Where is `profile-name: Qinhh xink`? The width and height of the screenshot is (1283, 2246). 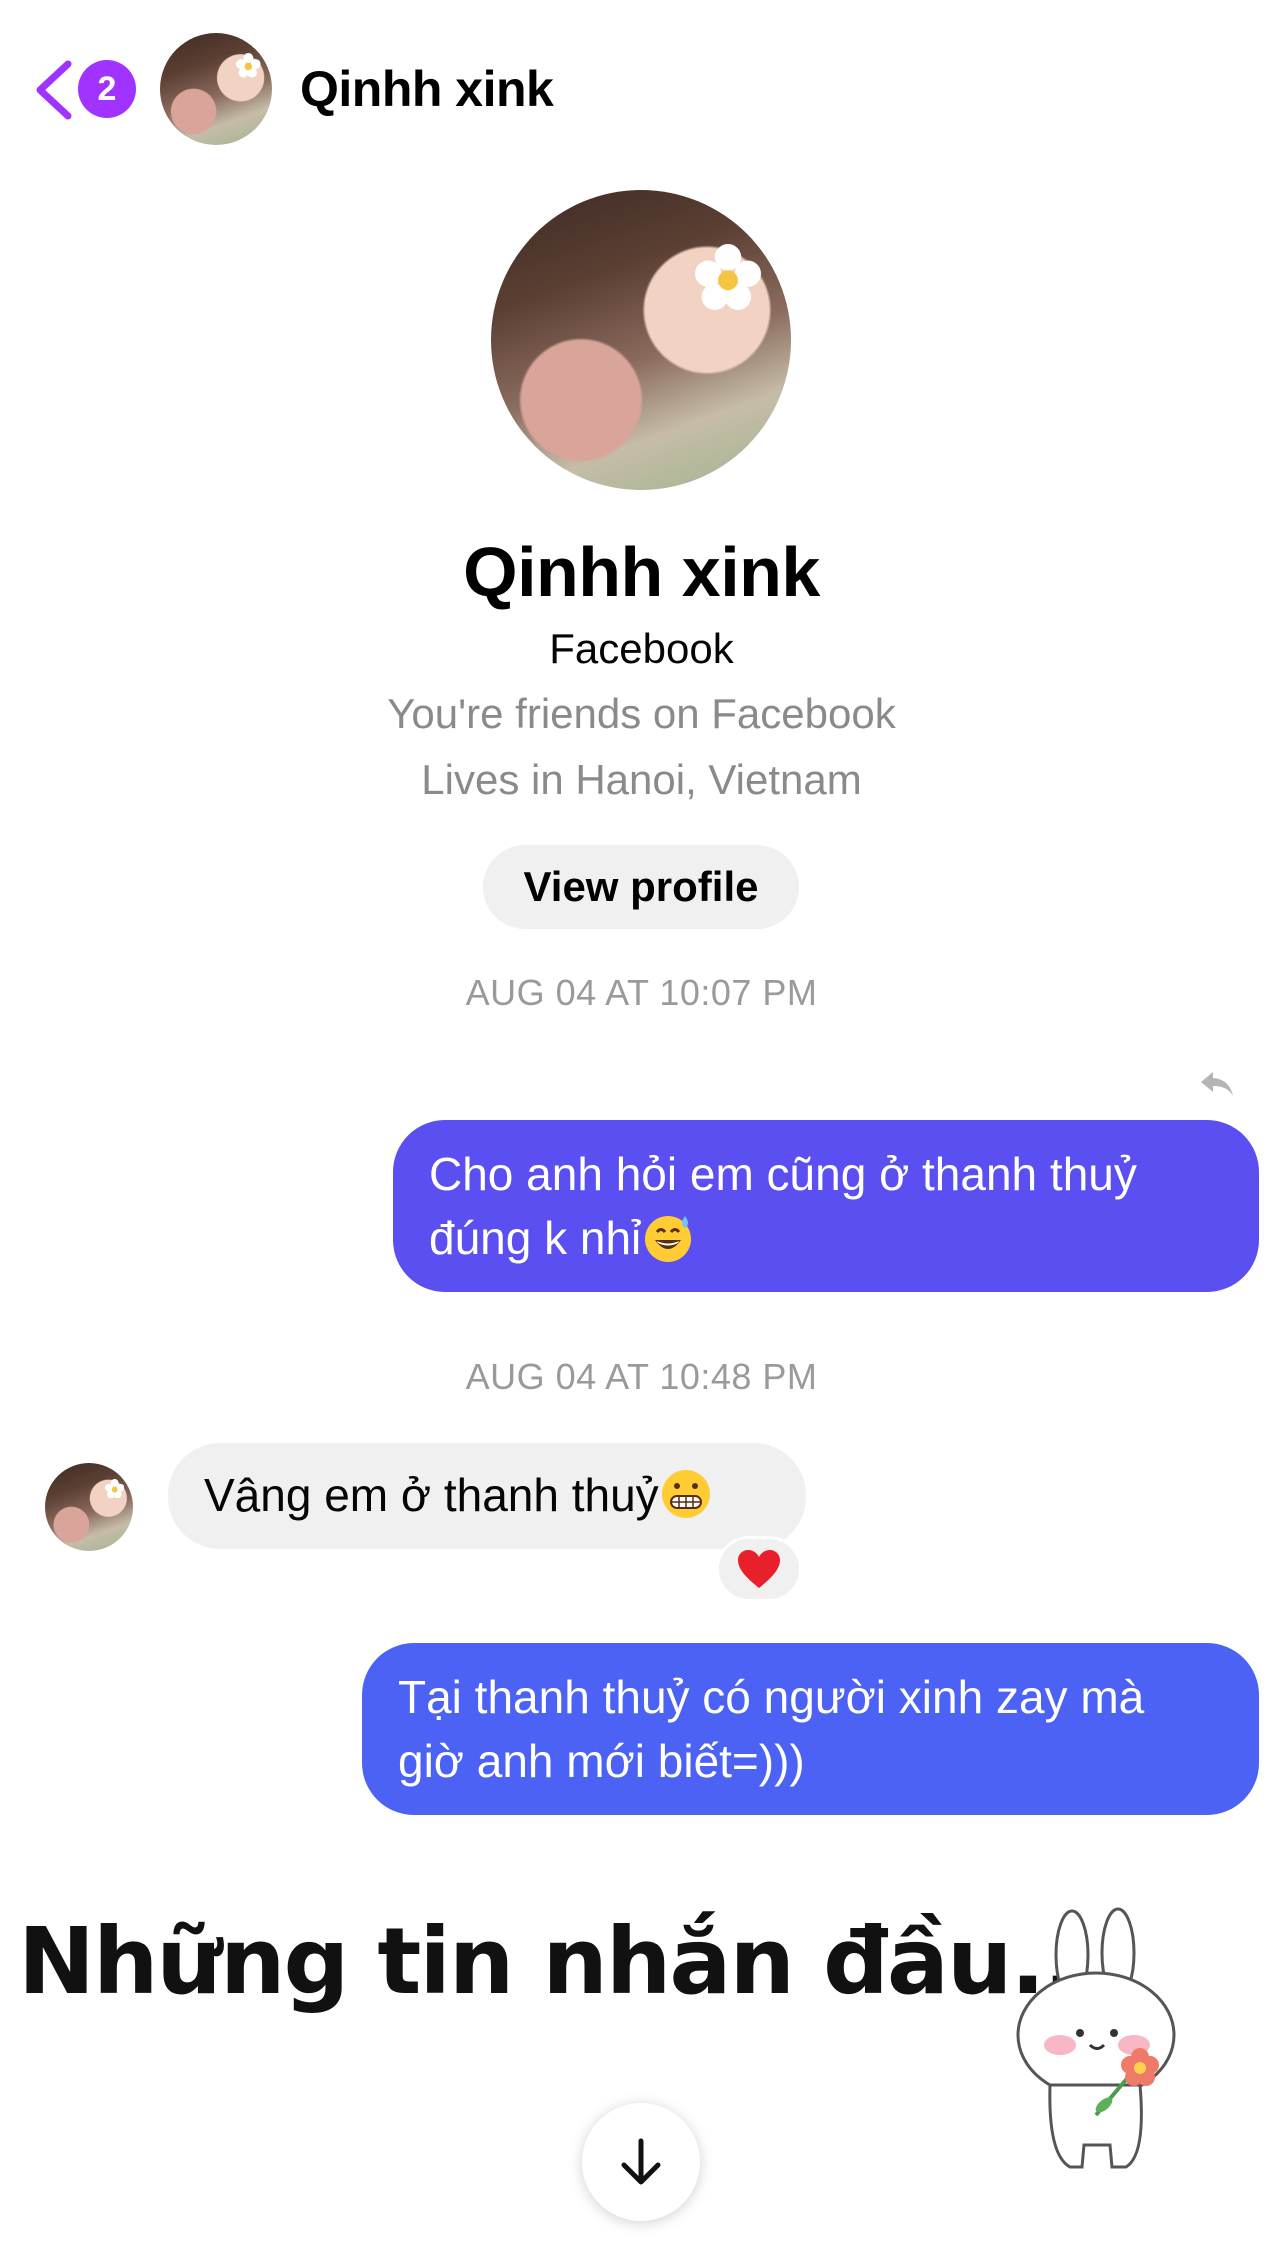
profile-name: Qinhh xink is located at coordinates (641, 572).